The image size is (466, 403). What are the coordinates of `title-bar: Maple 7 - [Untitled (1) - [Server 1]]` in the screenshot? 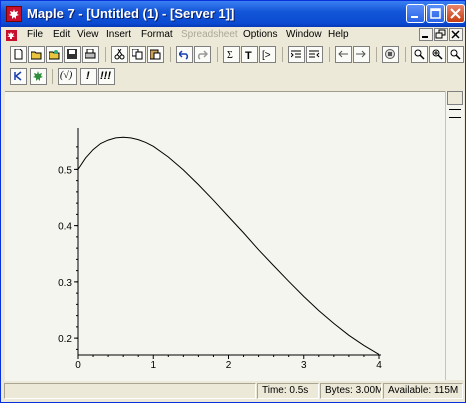 It's located at (233, 14).